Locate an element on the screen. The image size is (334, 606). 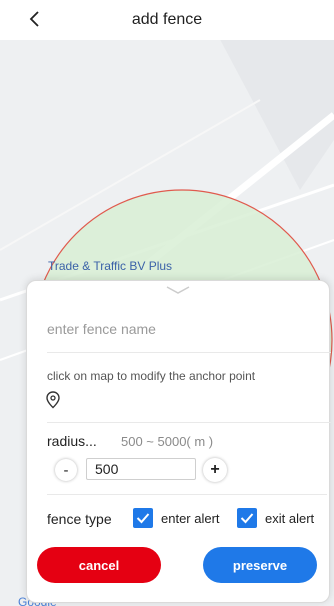
fence-name-input is located at coordinates (182, 329).